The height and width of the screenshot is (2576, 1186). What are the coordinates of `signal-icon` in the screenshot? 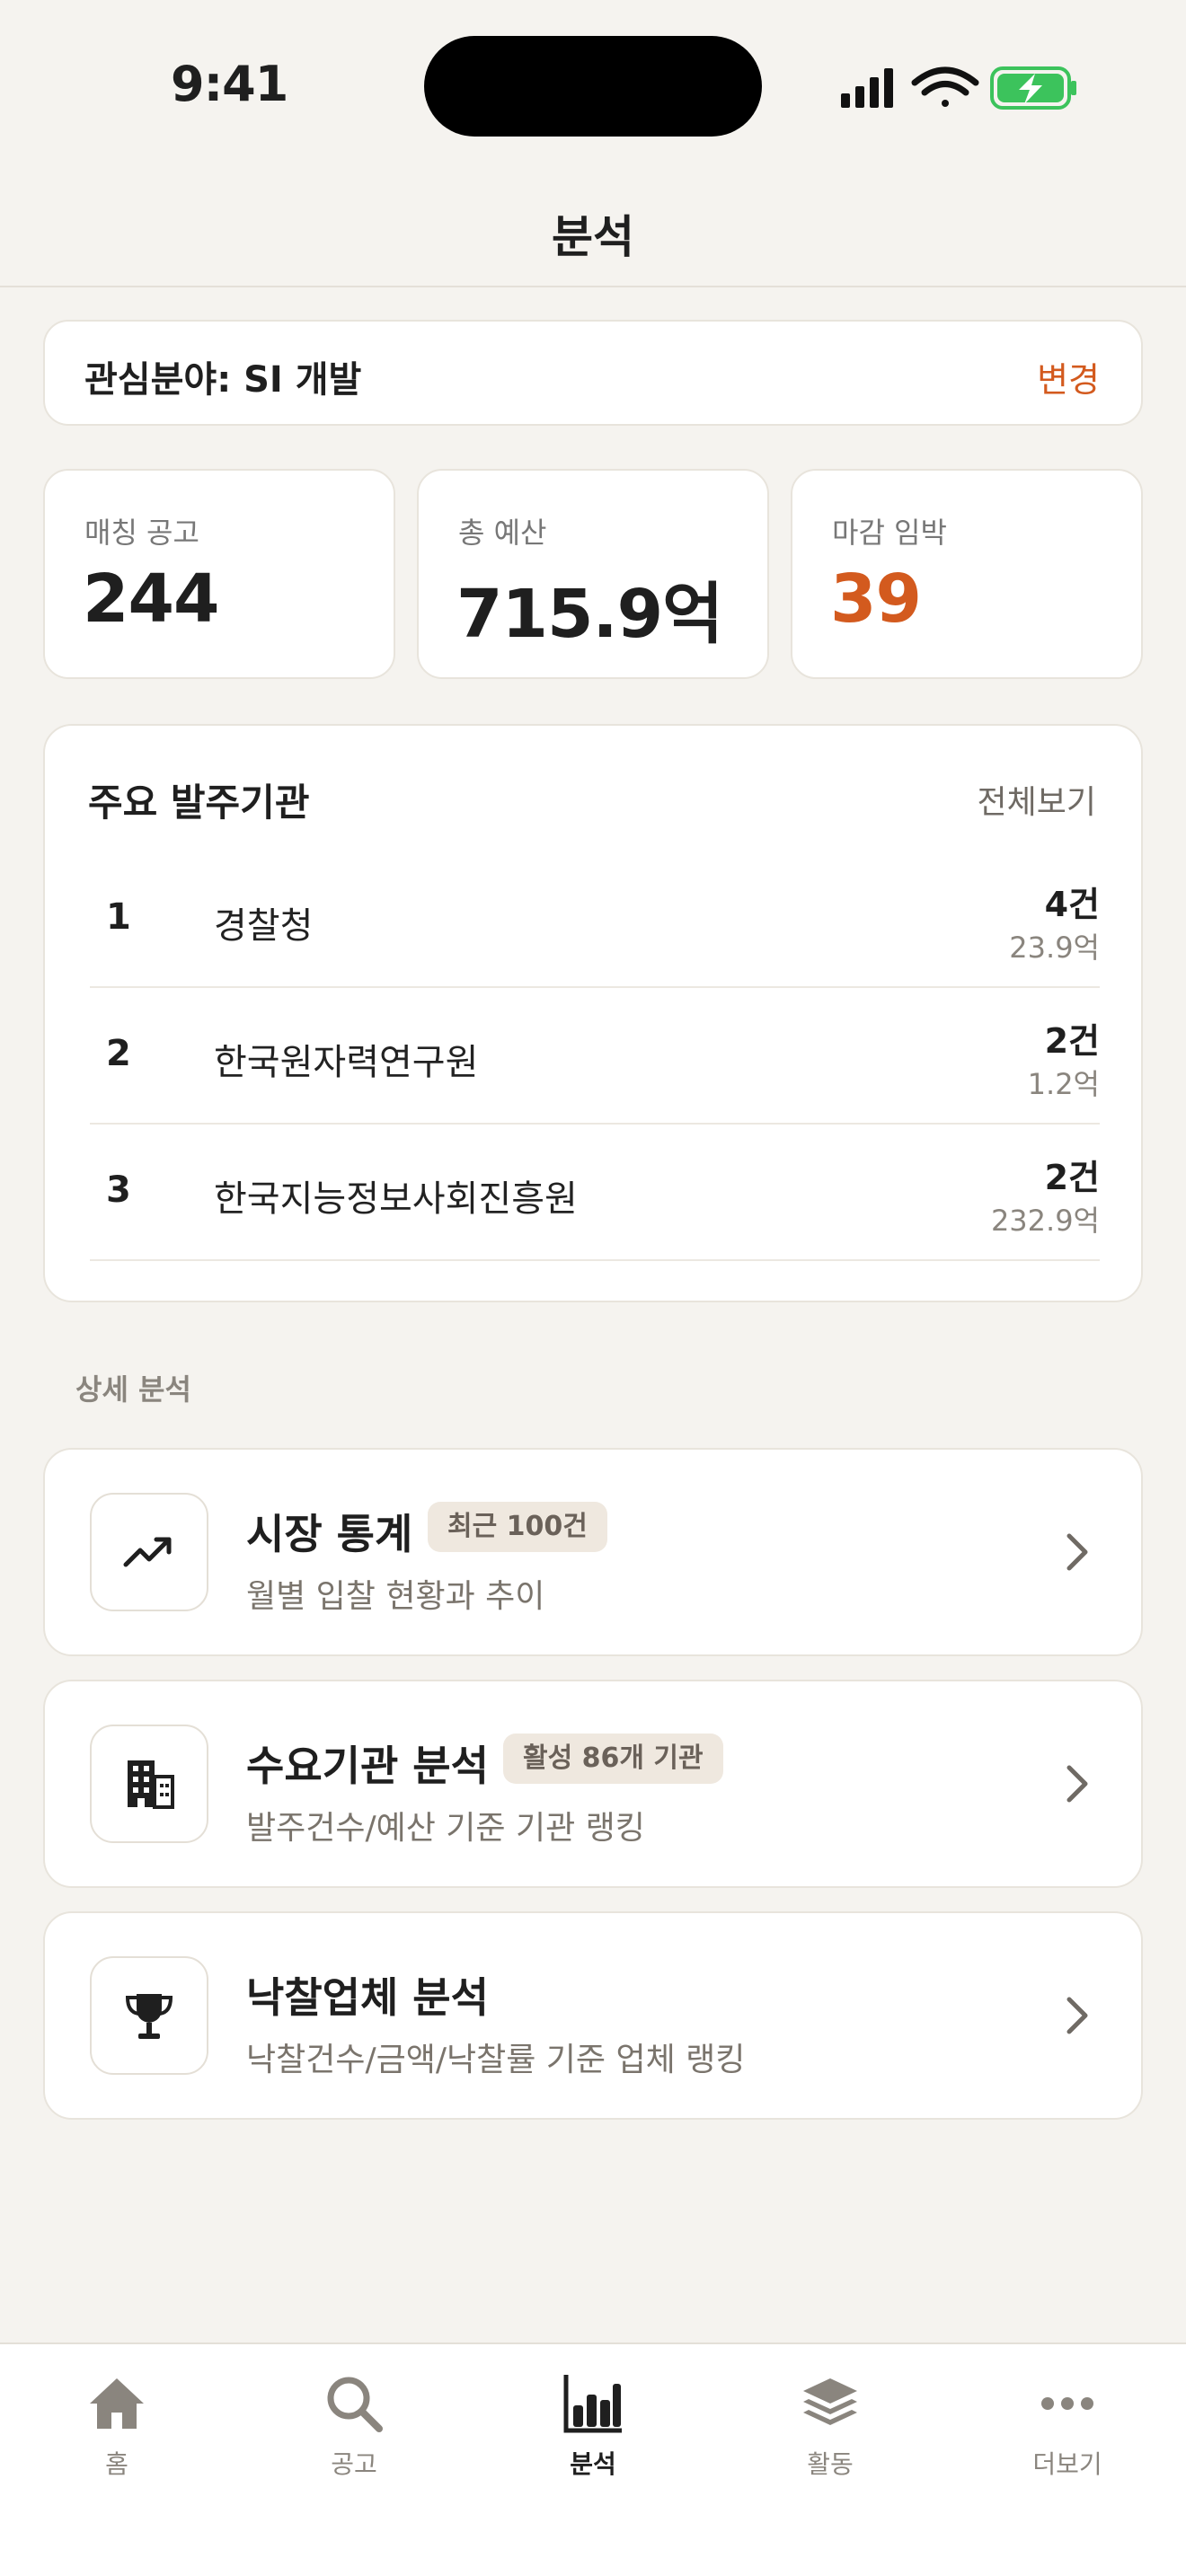 It's located at (867, 88).